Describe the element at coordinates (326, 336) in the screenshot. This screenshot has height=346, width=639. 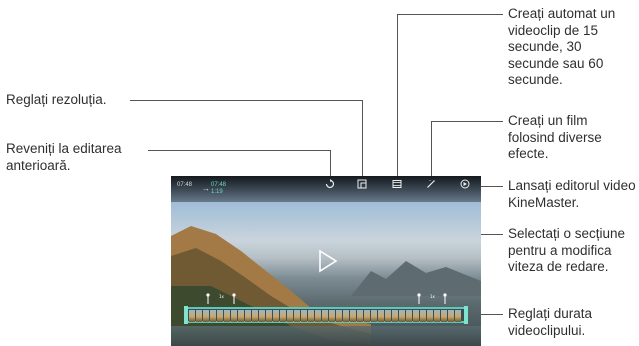
I see `editor-bottom-bar` at that location.